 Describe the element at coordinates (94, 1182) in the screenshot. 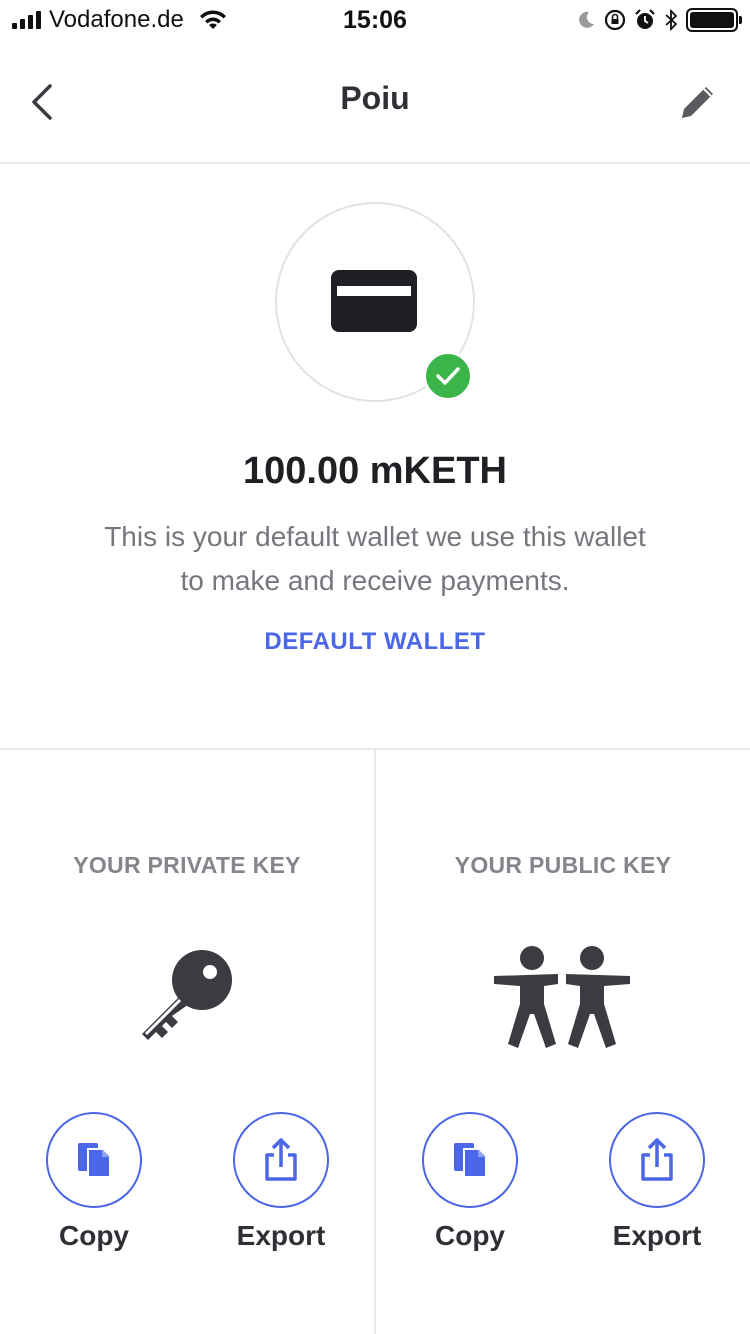

I see `copy-private-key-button: Copy` at that location.